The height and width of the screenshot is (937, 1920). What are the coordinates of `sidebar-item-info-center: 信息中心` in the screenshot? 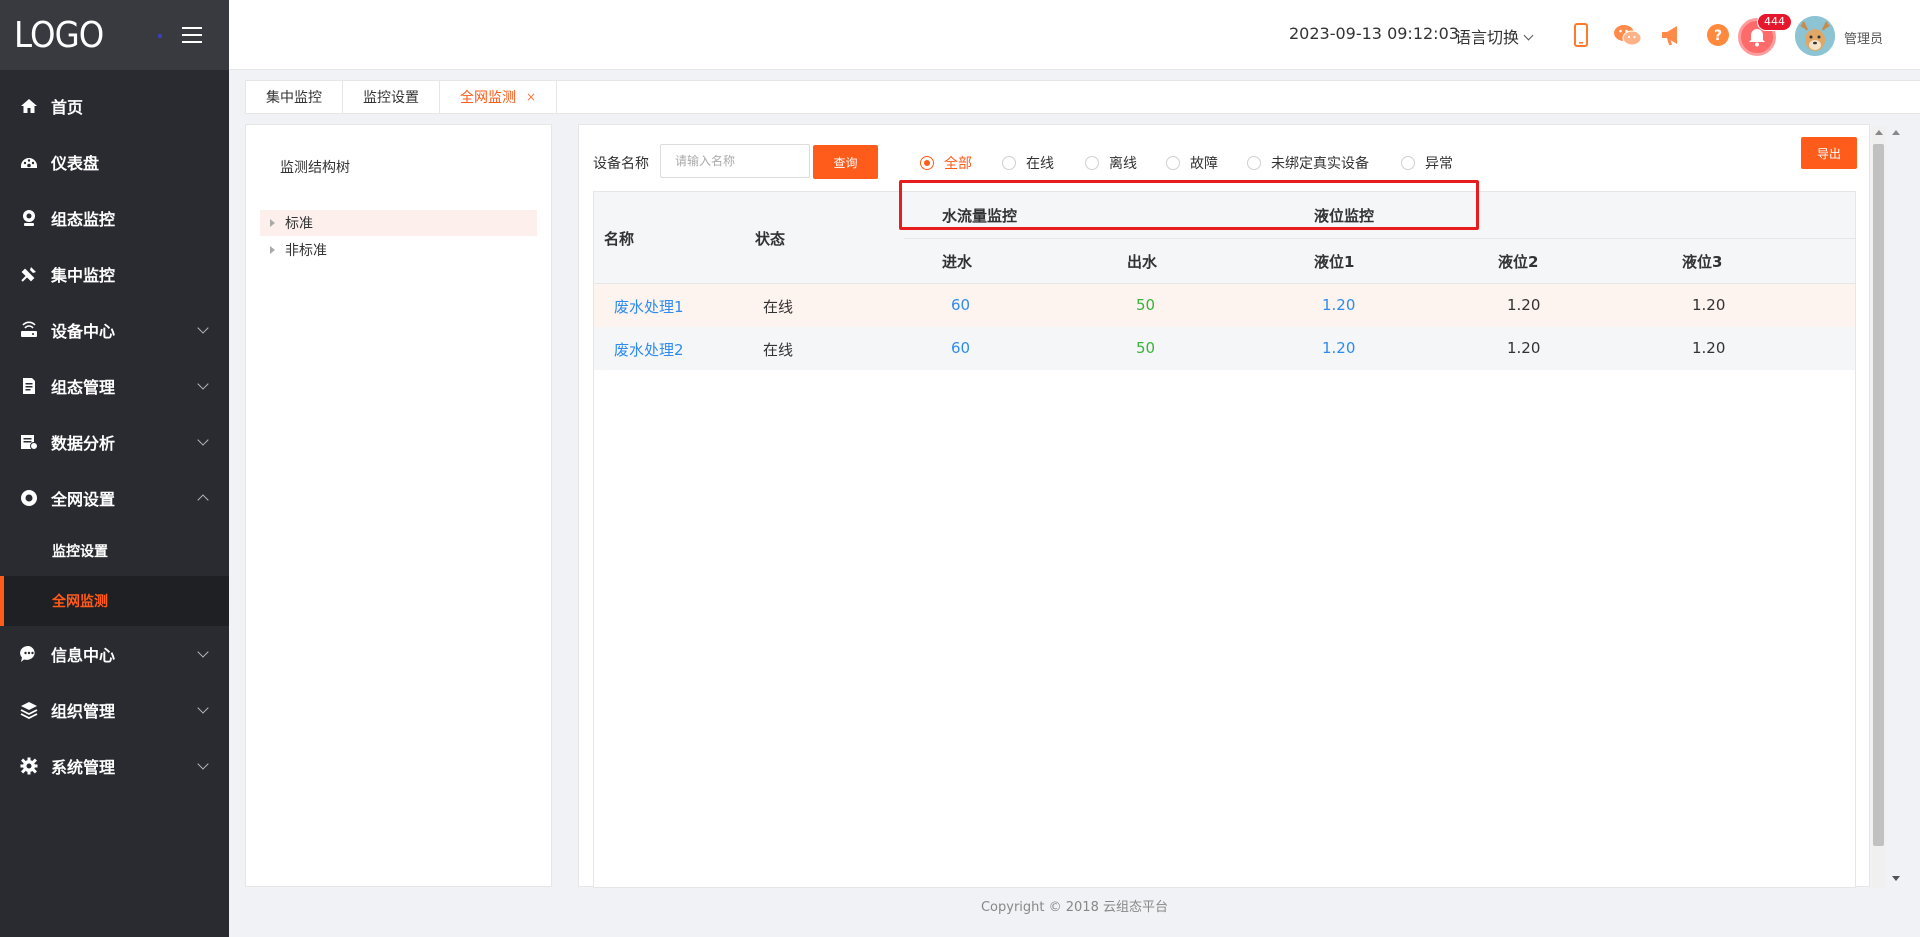 It's located at (114, 654).